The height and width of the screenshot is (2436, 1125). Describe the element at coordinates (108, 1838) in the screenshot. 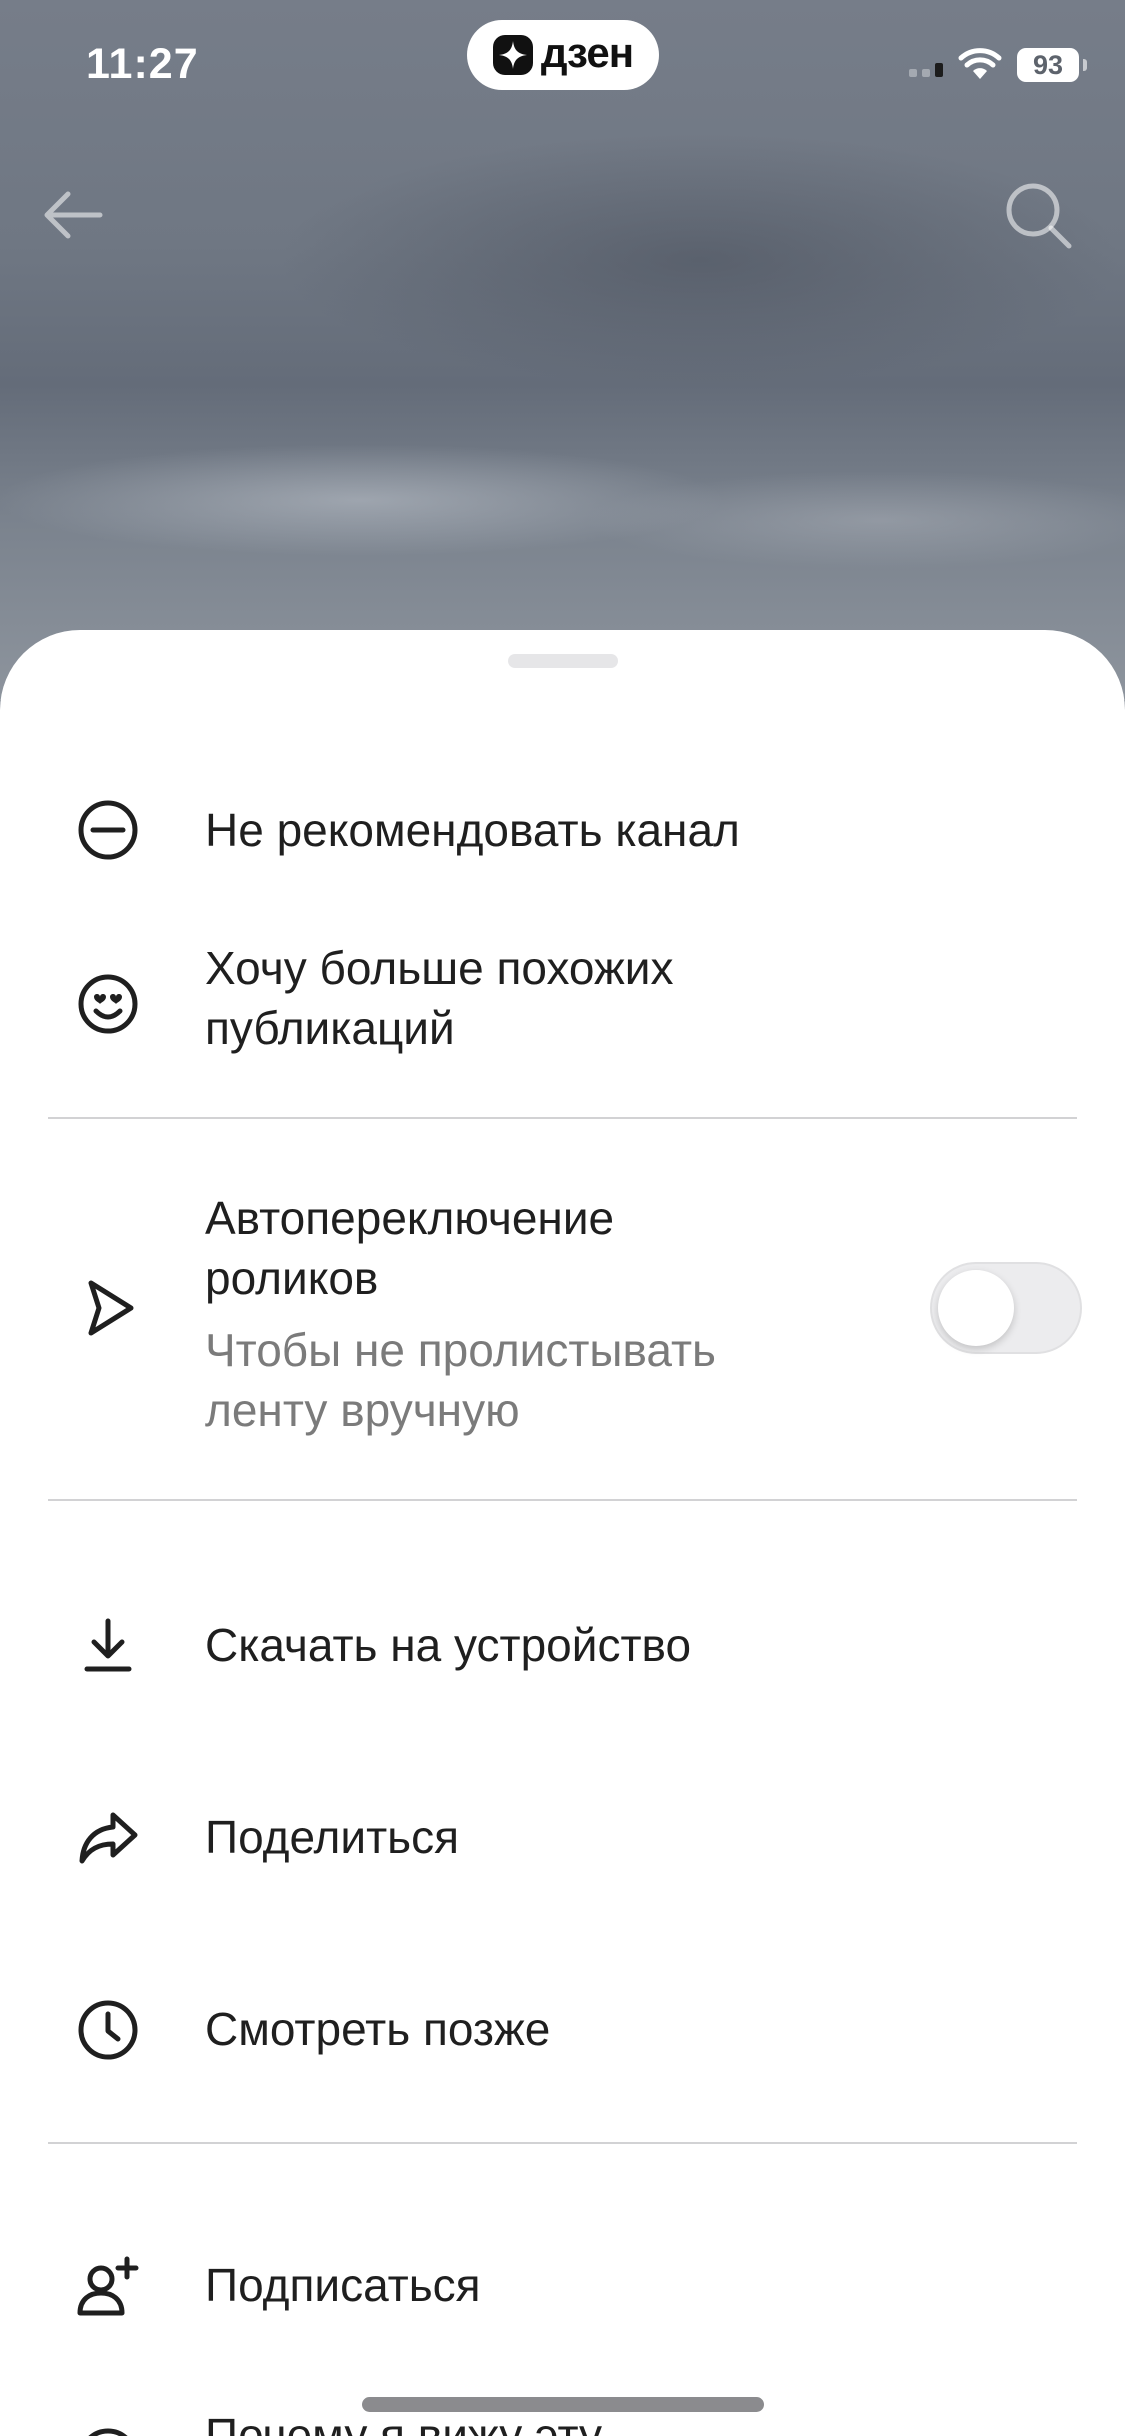

I see `share-arrow-icon` at that location.